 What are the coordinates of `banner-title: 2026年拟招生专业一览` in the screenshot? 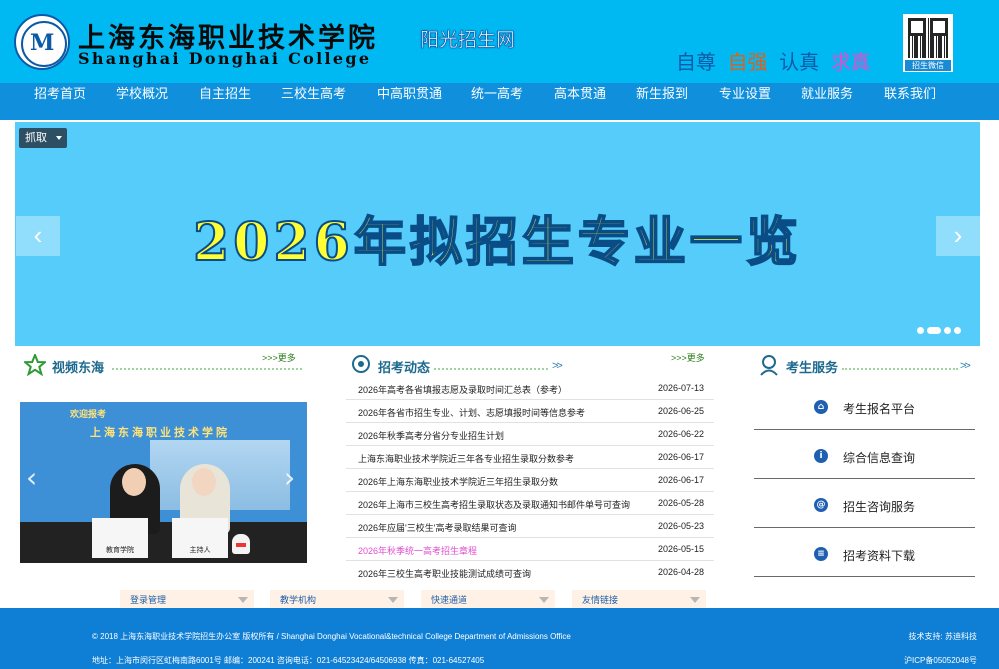 It's located at (497, 242).